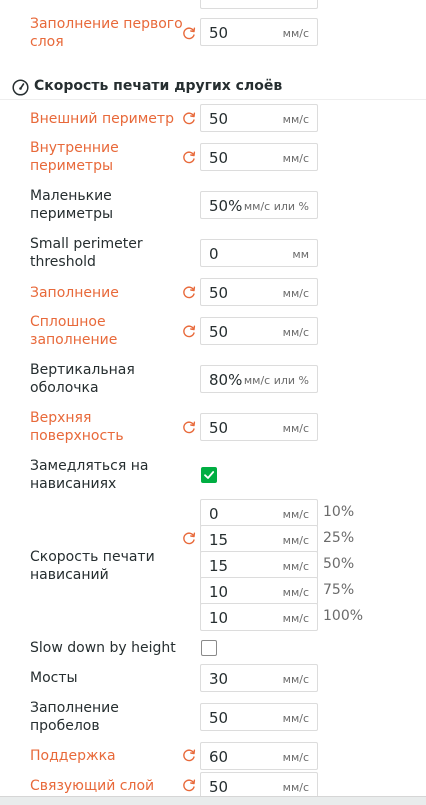 This screenshot has width=426, height=805. I want to click on field-value: 30, so click(219, 679).